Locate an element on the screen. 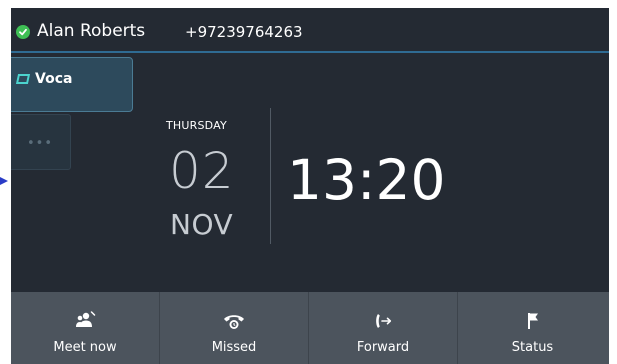  forward-button: Forward is located at coordinates (383, 328).